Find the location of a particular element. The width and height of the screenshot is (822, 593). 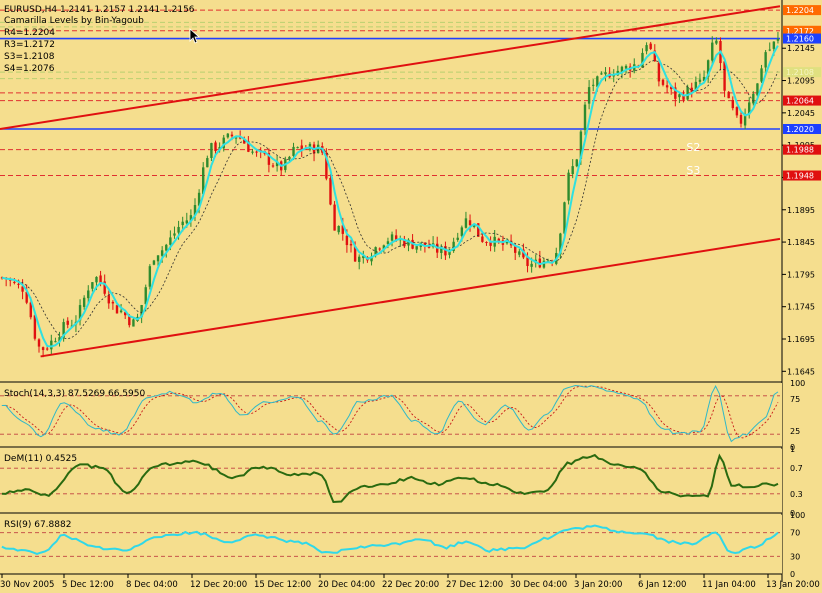

time-tick-label: 22 Dec 20:00 is located at coordinates (410, 585).